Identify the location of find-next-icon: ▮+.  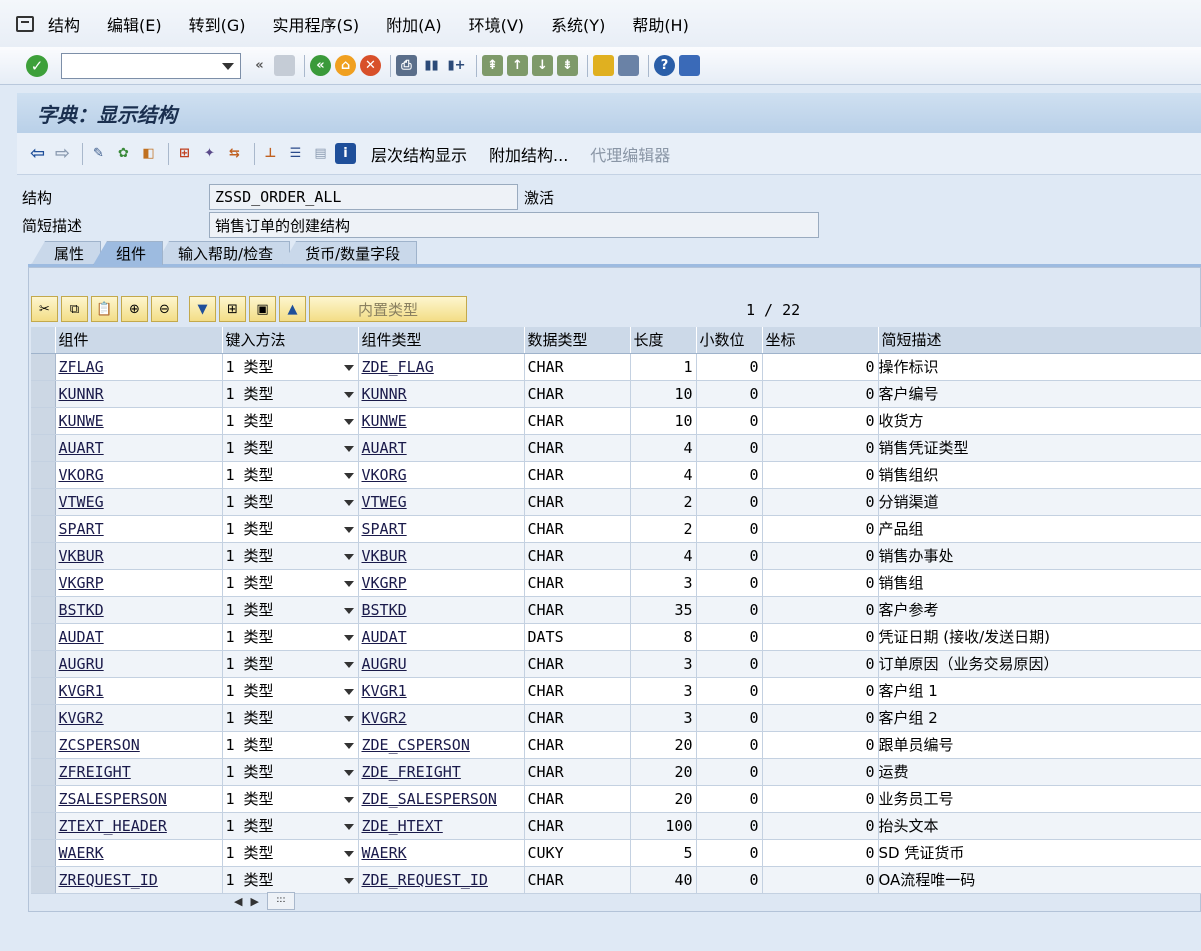
(456, 65).